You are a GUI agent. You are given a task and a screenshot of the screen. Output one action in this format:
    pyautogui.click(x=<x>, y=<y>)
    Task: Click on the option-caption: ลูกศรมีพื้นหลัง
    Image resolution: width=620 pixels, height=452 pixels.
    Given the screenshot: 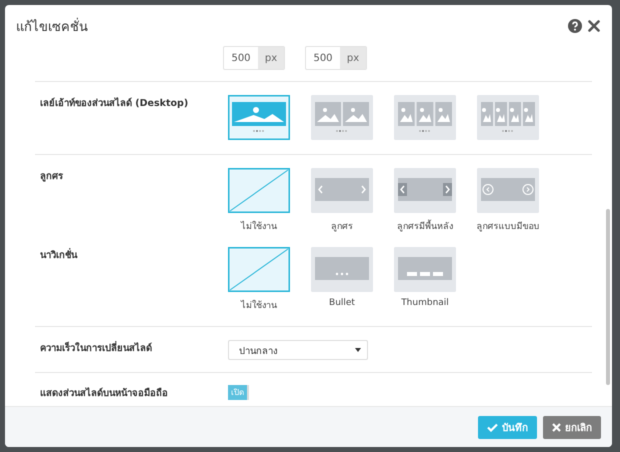 What is the action you would take?
    pyautogui.click(x=425, y=226)
    